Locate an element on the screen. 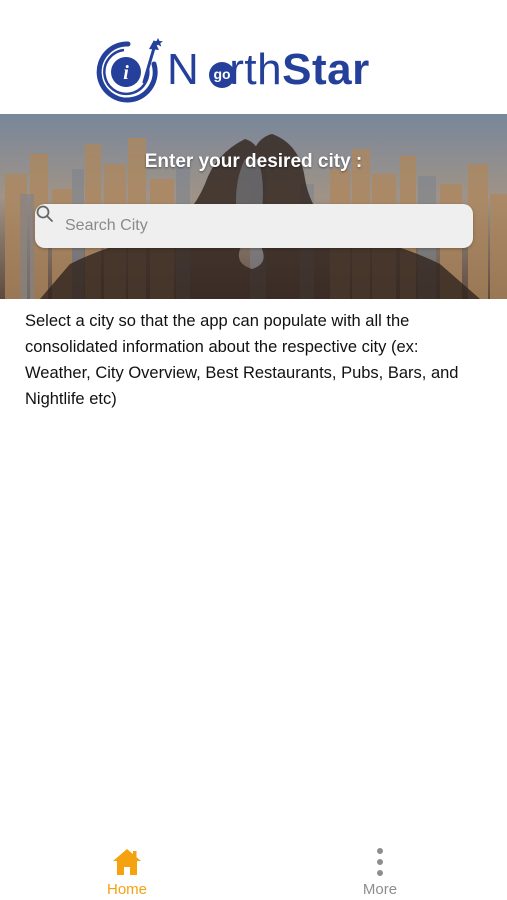 This screenshot has width=507, height=900. tab-home-label: Home is located at coordinates (126, 889).